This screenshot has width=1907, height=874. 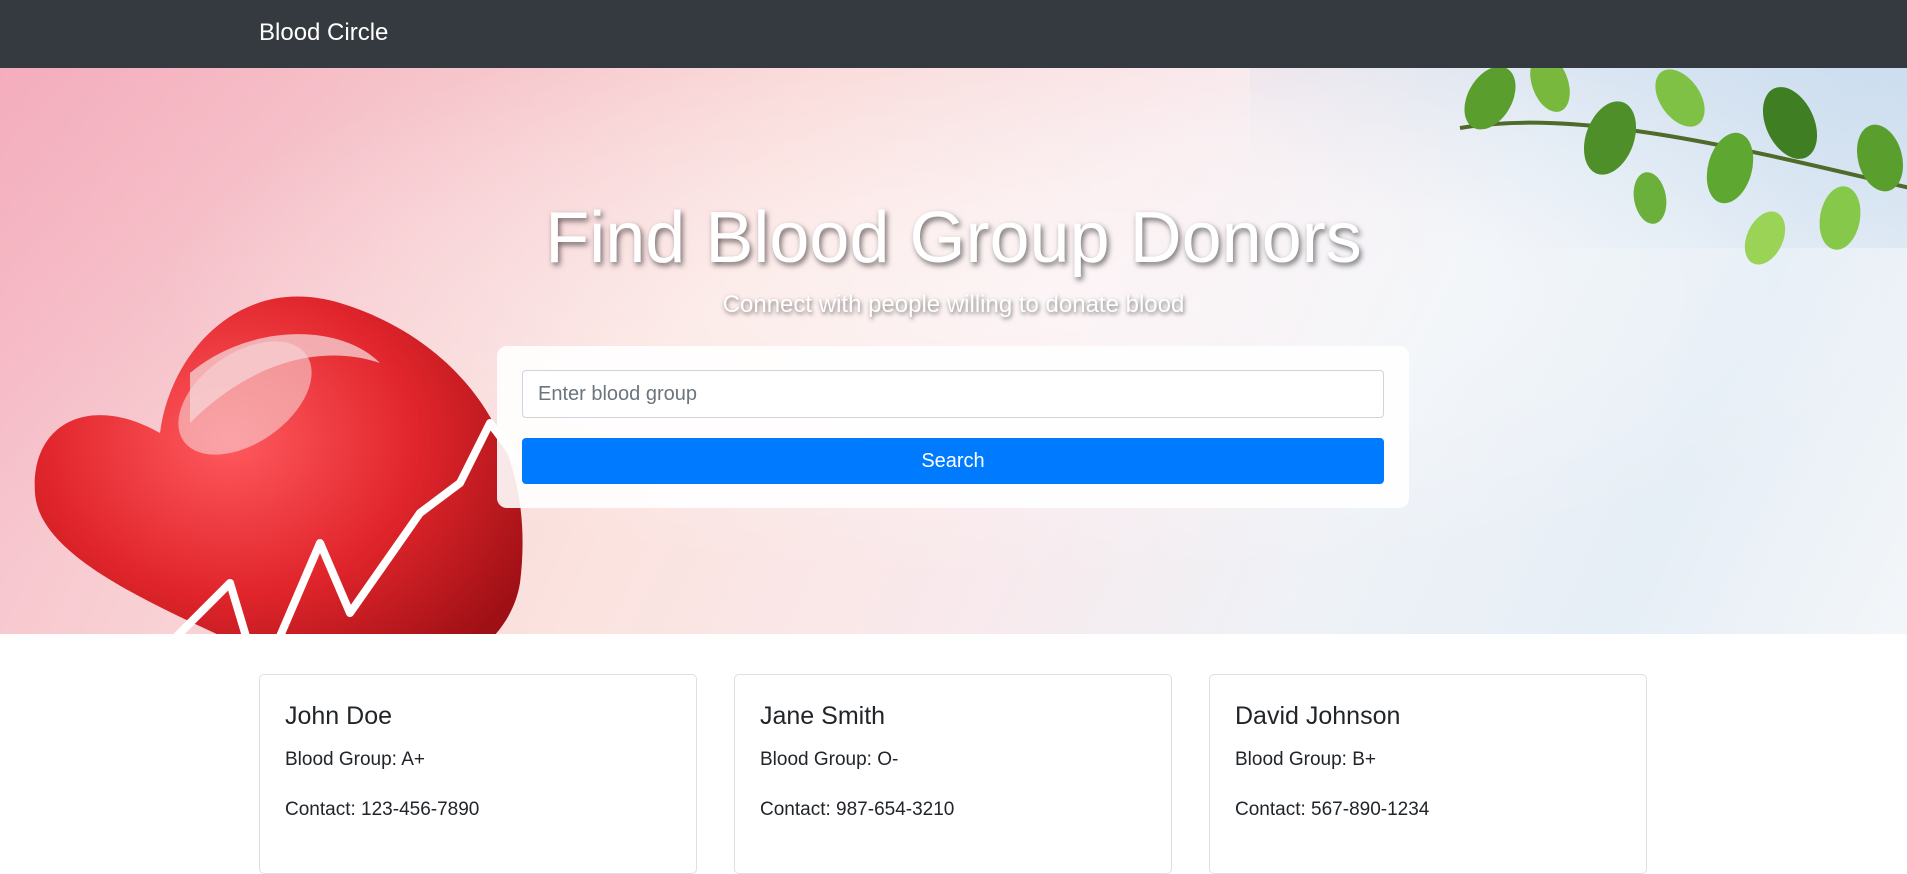 I want to click on search-button: Search, so click(x=953, y=461).